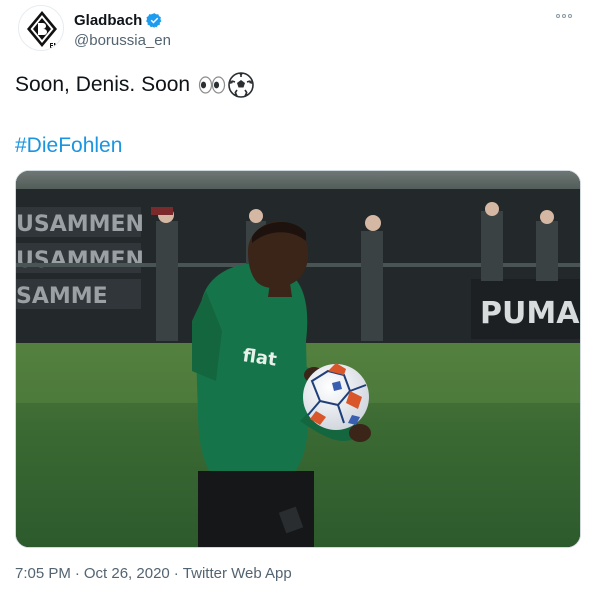 Image resolution: width=595 pixels, height=591 pixels. What do you see at coordinates (212, 85) in the screenshot?
I see `eyes-emoji-icon` at bounding box center [212, 85].